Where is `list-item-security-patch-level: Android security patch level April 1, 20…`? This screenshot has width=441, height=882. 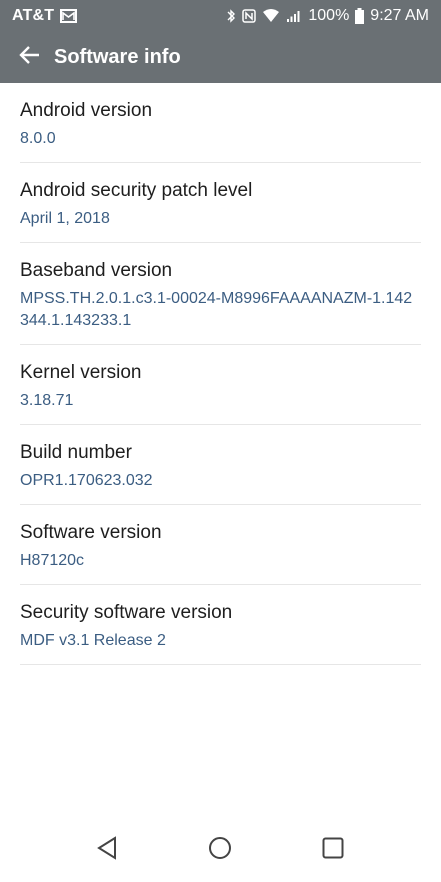
list-item-security-patch-level: Android security patch level April 1, 20… is located at coordinates (220, 203).